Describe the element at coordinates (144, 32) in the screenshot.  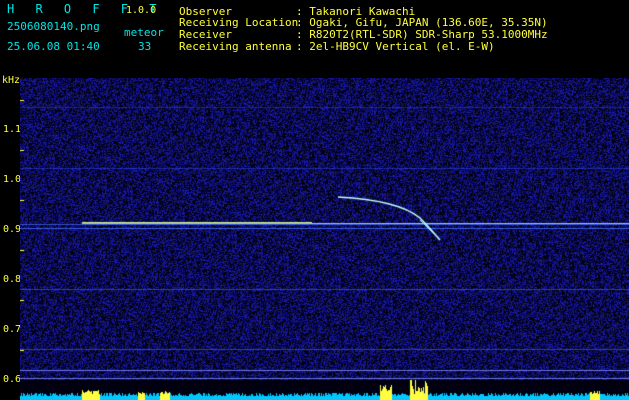
I see `meteor-label: meteor` at that location.